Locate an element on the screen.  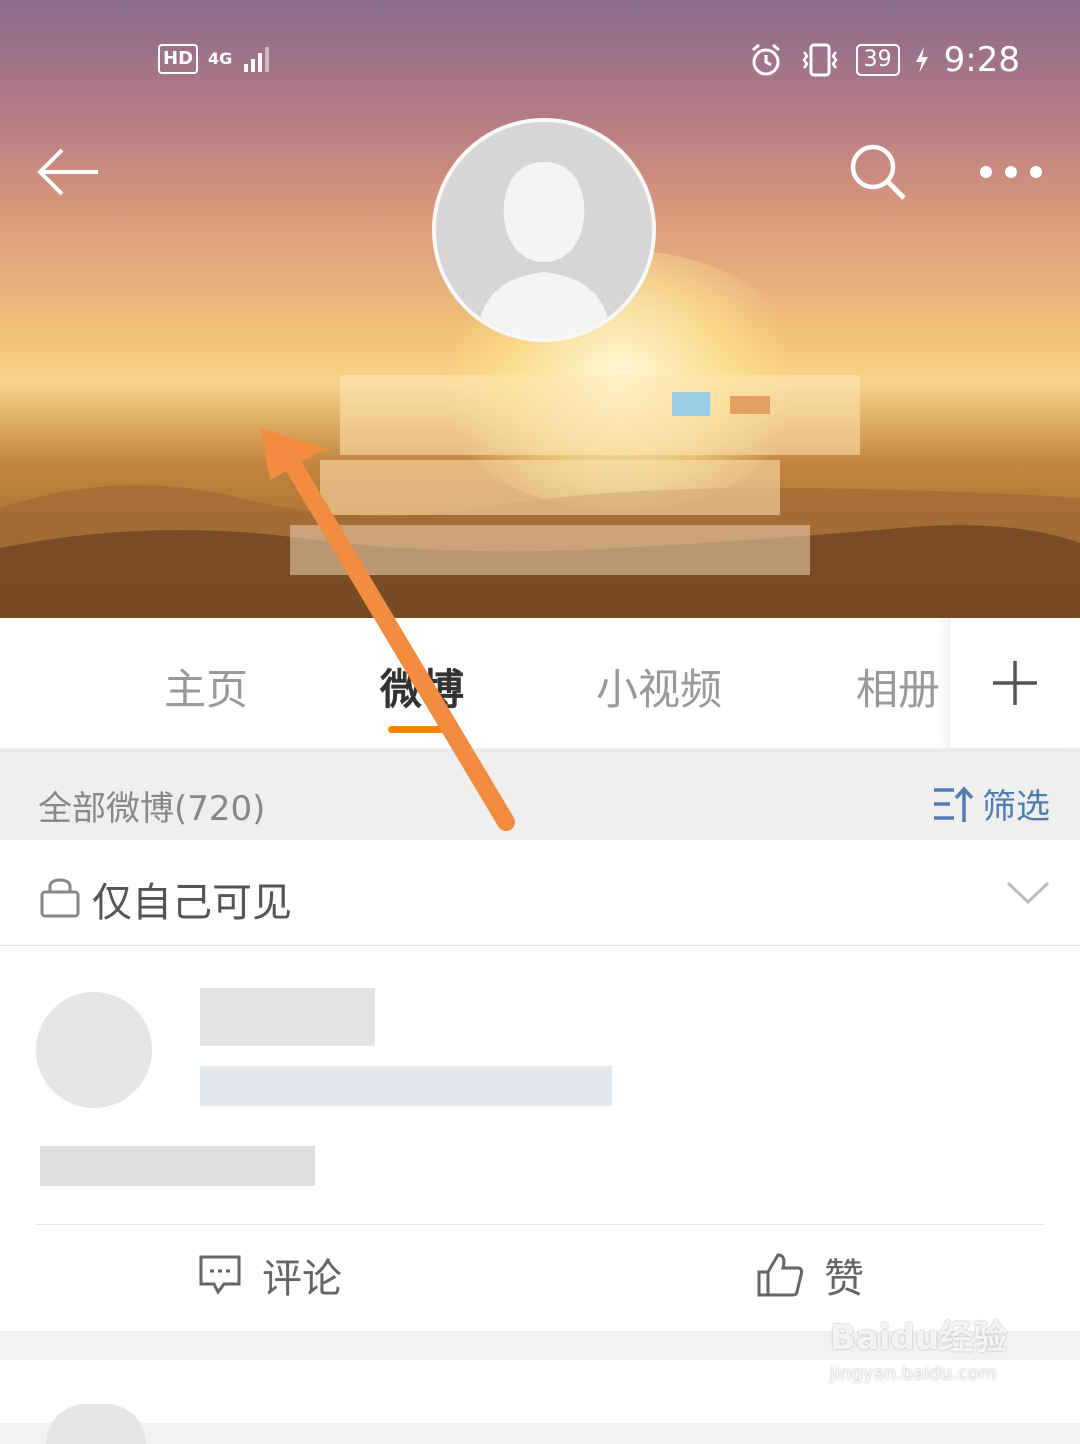
vibrate-icon is located at coordinates (820, 60).